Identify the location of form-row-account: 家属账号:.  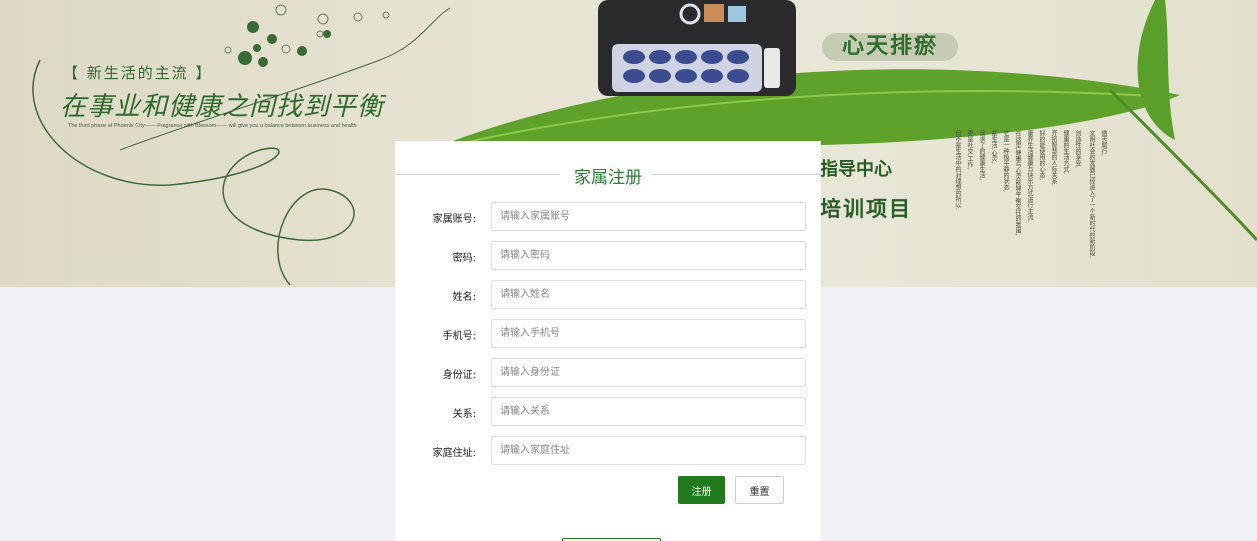
(608, 217).